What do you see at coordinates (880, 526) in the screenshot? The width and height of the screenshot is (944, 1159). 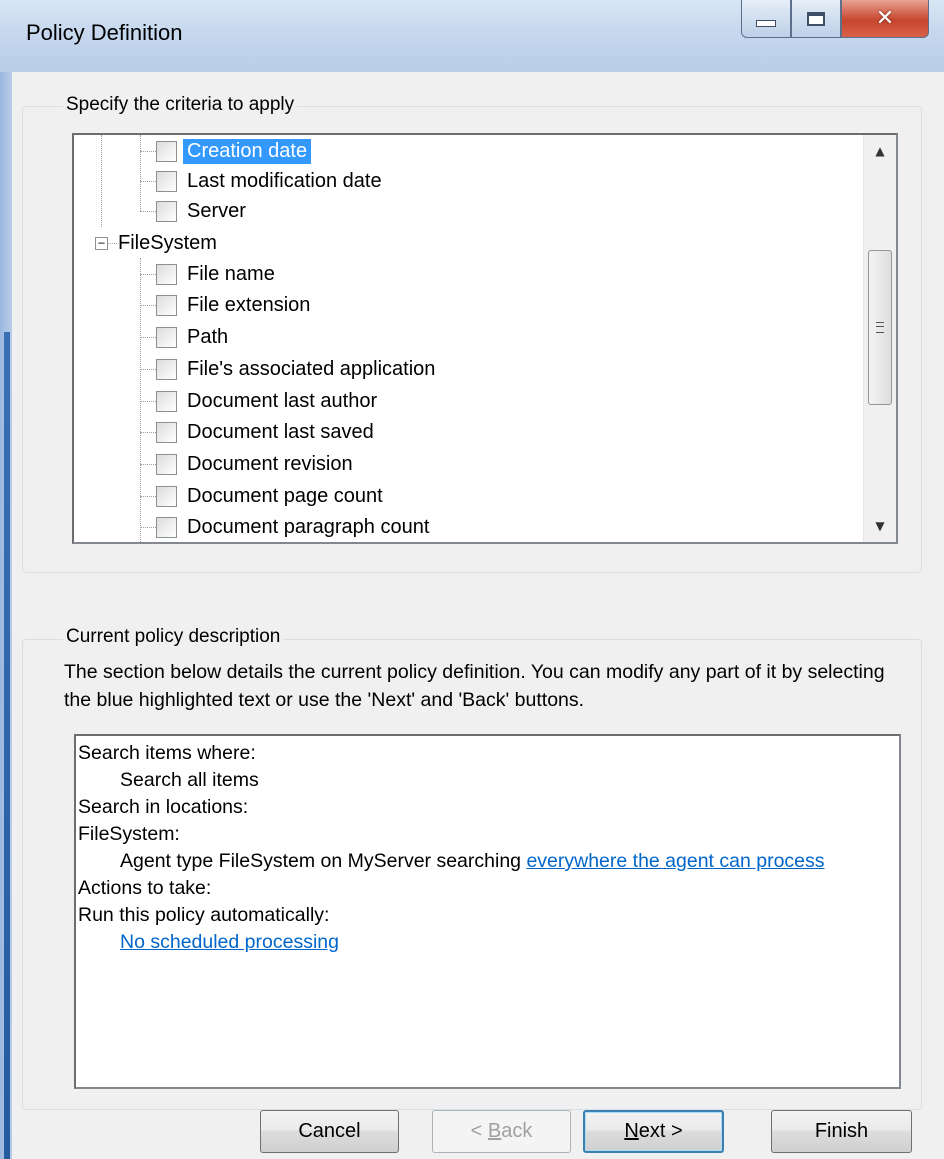 I see `scroll-down-arrow-icon: ▼` at bounding box center [880, 526].